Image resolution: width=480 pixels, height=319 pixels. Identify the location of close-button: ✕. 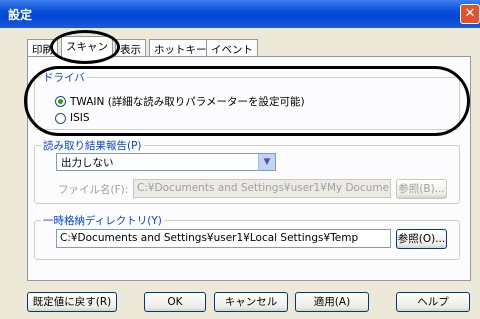
(470, 14).